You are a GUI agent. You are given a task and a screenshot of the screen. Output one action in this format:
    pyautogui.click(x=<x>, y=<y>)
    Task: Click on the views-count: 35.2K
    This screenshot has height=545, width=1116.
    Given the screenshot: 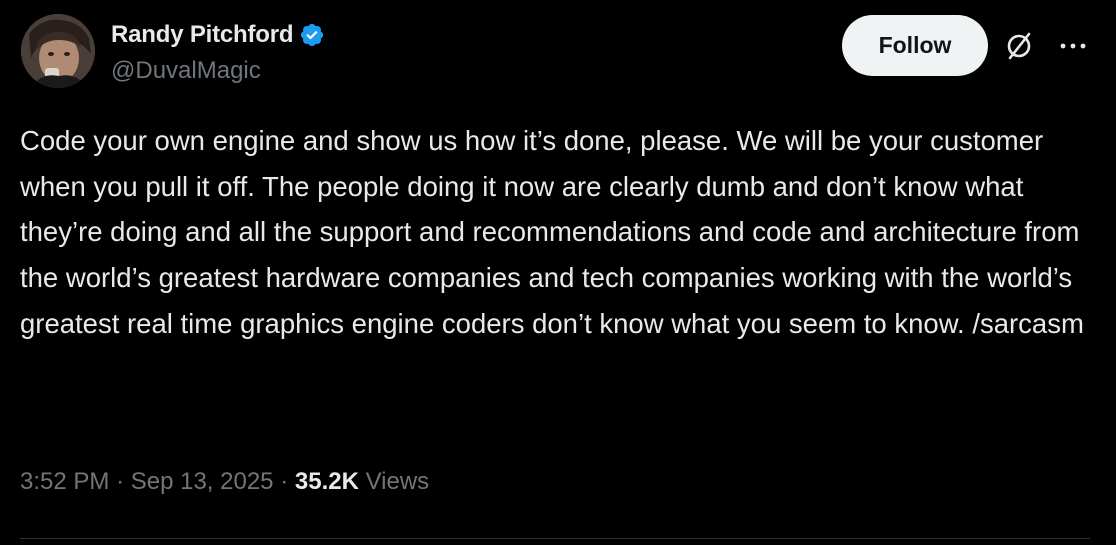 What is the action you would take?
    pyautogui.click(x=327, y=482)
    